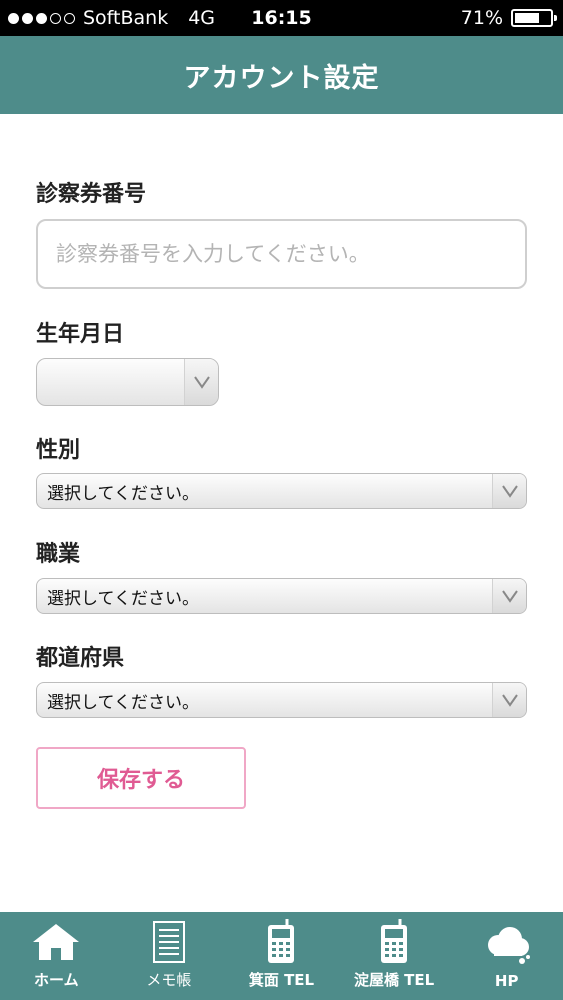  What do you see at coordinates (80, 334) in the screenshot?
I see `birthdate-label: 生年月日` at bounding box center [80, 334].